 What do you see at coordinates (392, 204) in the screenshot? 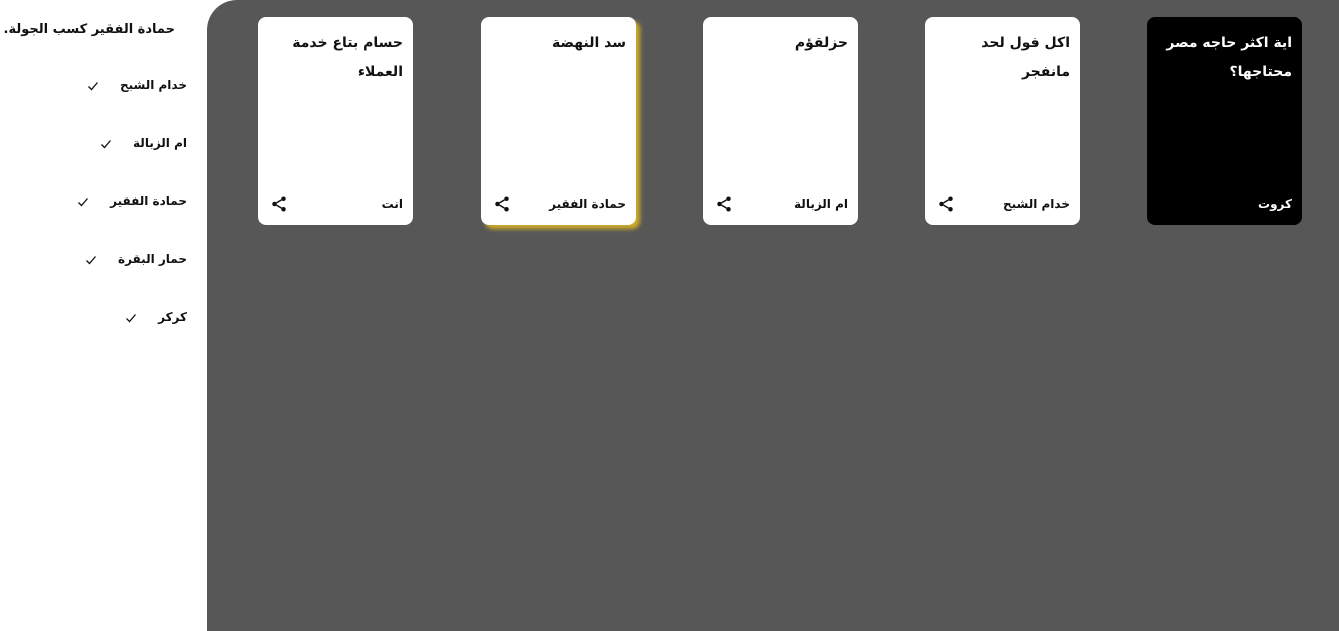
I see `card-author: انت` at bounding box center [392, 204].